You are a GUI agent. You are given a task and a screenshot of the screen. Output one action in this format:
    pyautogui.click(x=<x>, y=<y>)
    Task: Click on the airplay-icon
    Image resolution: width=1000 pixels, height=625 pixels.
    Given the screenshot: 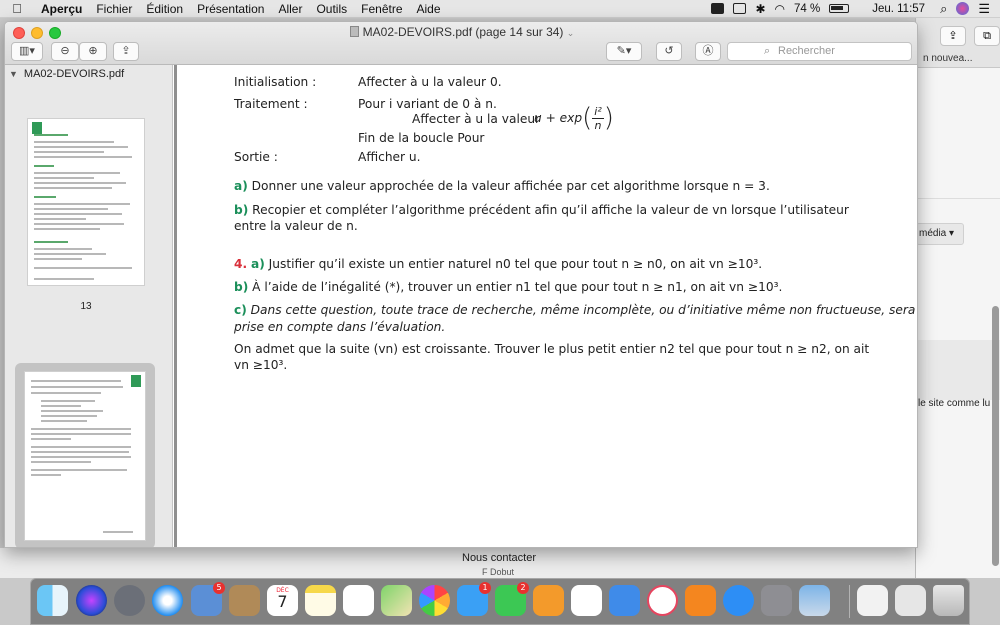 What is the action you would take?
    pyautogui.click(x=740, y=8)
    